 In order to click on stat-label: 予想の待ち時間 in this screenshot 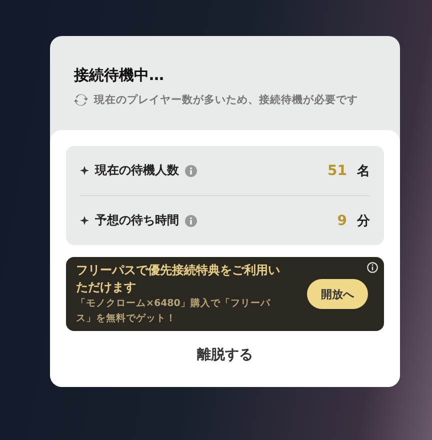, I will do `click(137, 220)`.